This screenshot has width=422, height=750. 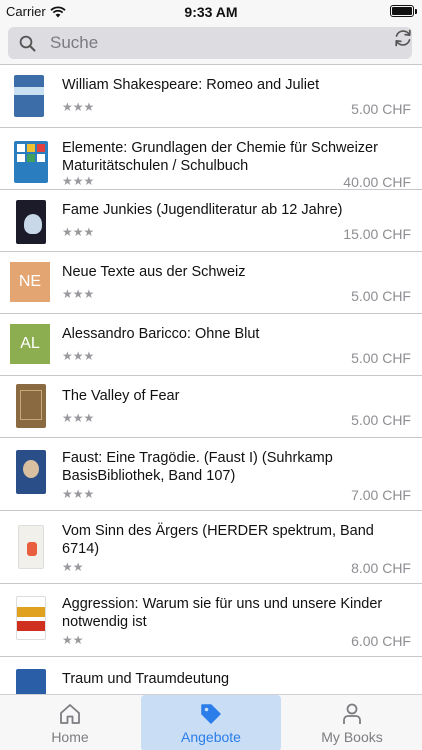 I want to click on status-bar: Carrier 9:33 AM, so click(x=211, y=11).